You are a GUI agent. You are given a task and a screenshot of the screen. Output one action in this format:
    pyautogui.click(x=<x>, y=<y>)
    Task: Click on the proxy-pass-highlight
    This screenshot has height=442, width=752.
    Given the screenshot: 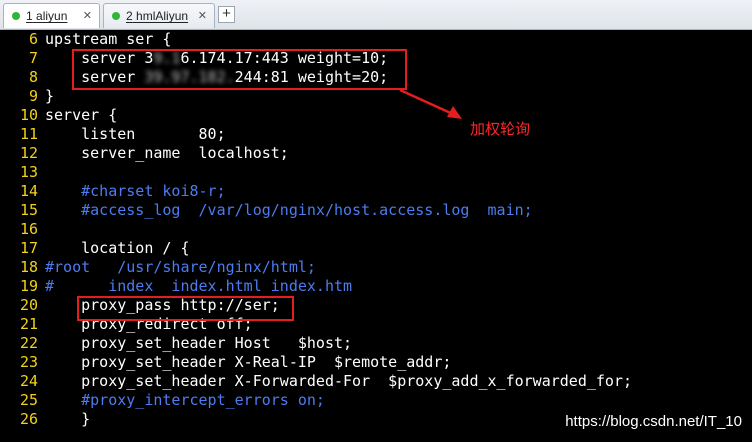 What is the action you would take?
    pyautogui.click(x=185, y=308)
    